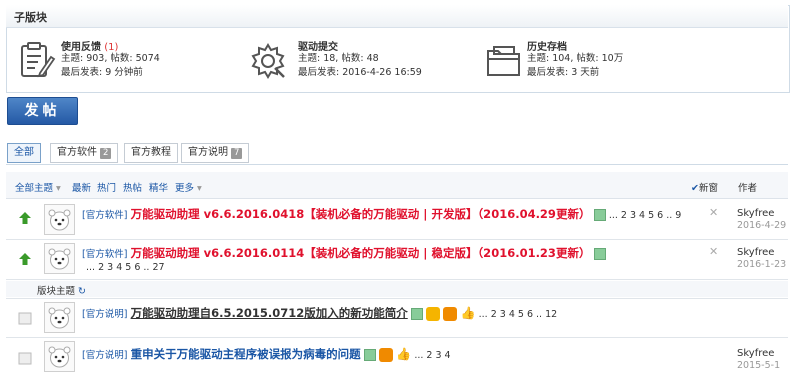  Describe the element at coordinates (268, 61) in the screenshot. I see `gear-icon` at that location.